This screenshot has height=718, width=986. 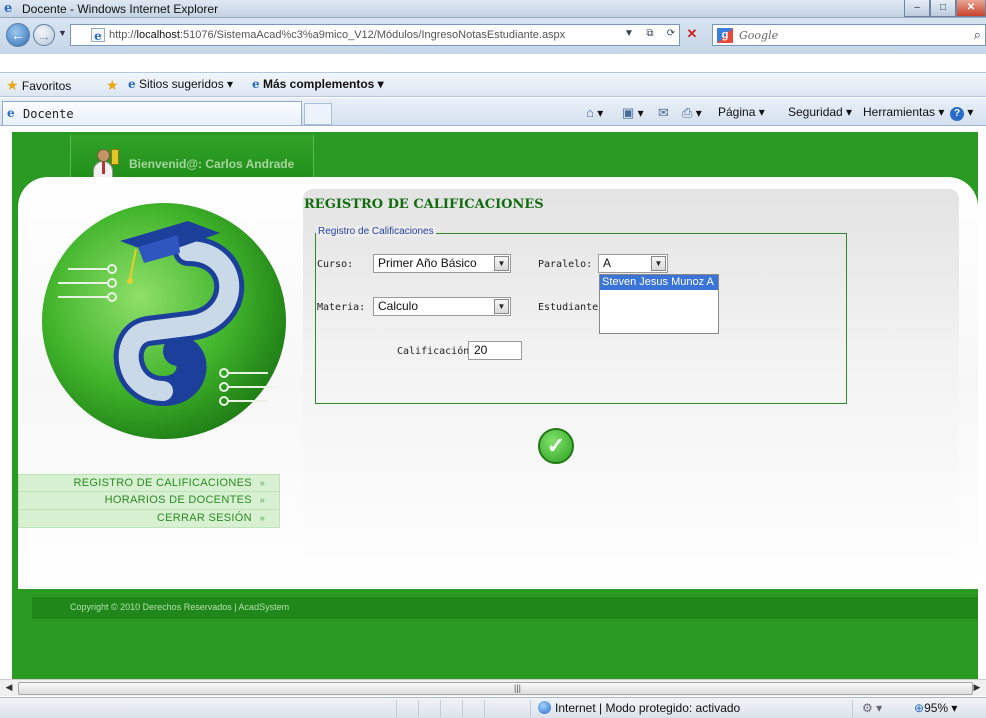 What do you see at coordinates (48, 114) in the screenshot?
I see `tab-label: Docente` at bounding box center [48, 114].